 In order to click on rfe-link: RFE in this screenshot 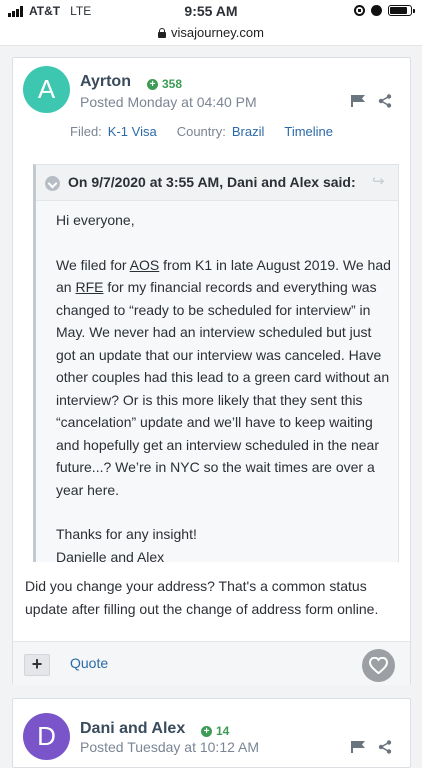, I will do `click(89, 287)`.